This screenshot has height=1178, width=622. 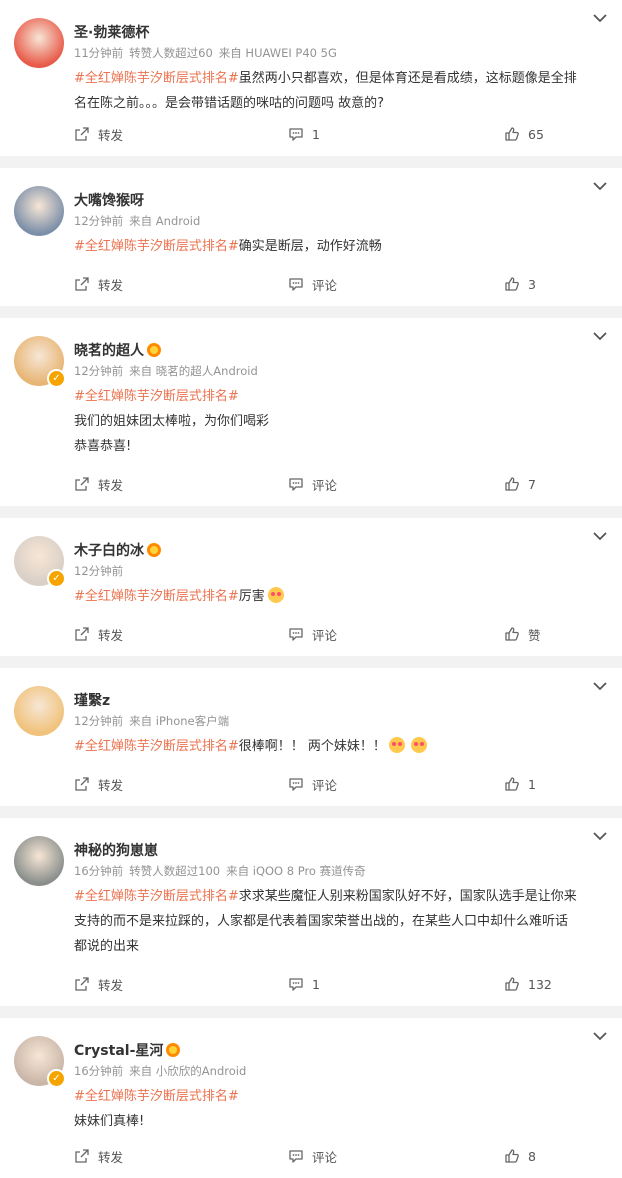 I want to click on meta-item: 16分钟前, so click(x=99, y=1071).